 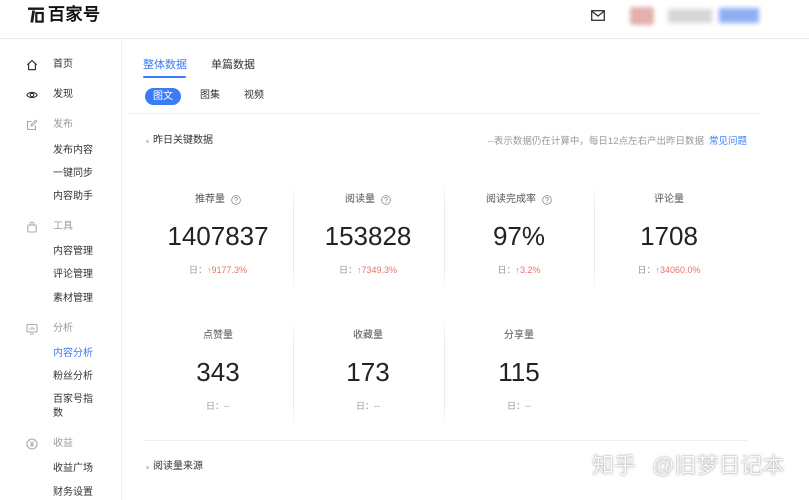 What do you see at coordinates (210, 199) in the screenshot?
I see `metric-label: 推荐量` at bounding box center [210, 199].